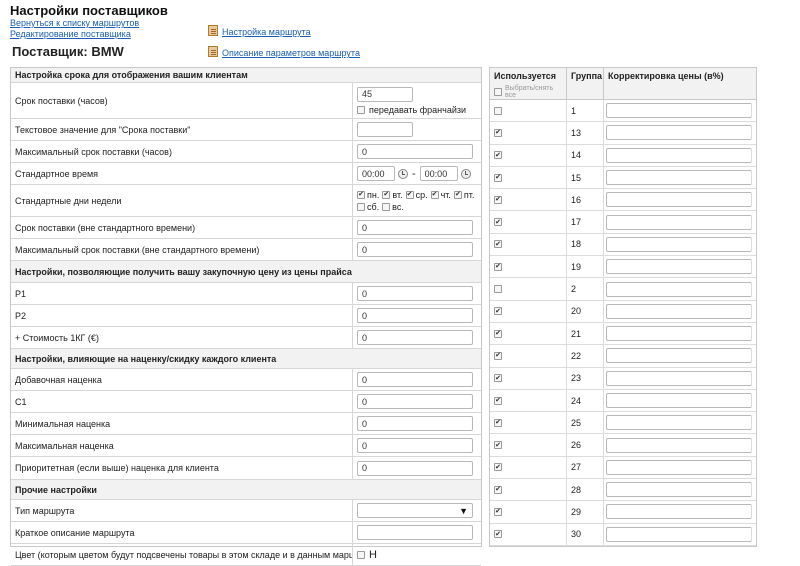 This screenshot has height=566, width=800. What do you see at coordinates (385, 94) in the screenshot?
I see `delivery-time-input: 45` at bounding box center [385, 94].